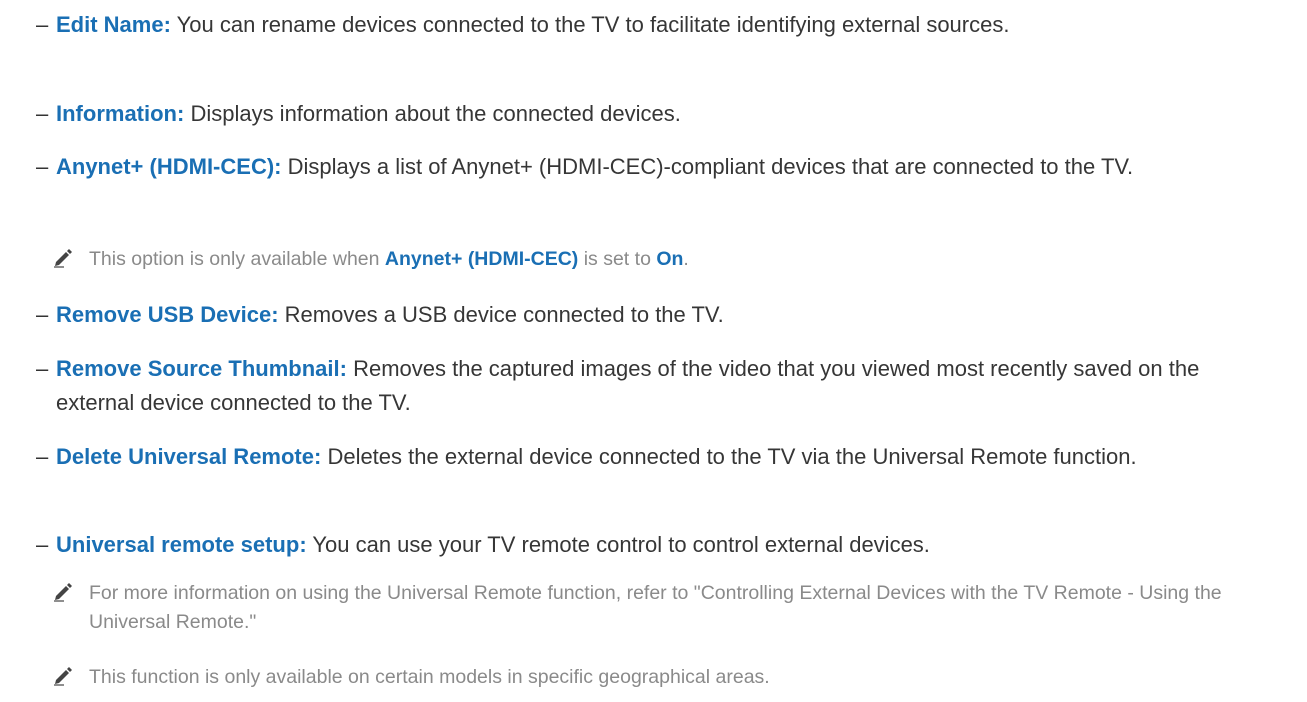  I want to click on term-anynet-ref: Anynet+ (HDMI-CEC), so click(481, 259).